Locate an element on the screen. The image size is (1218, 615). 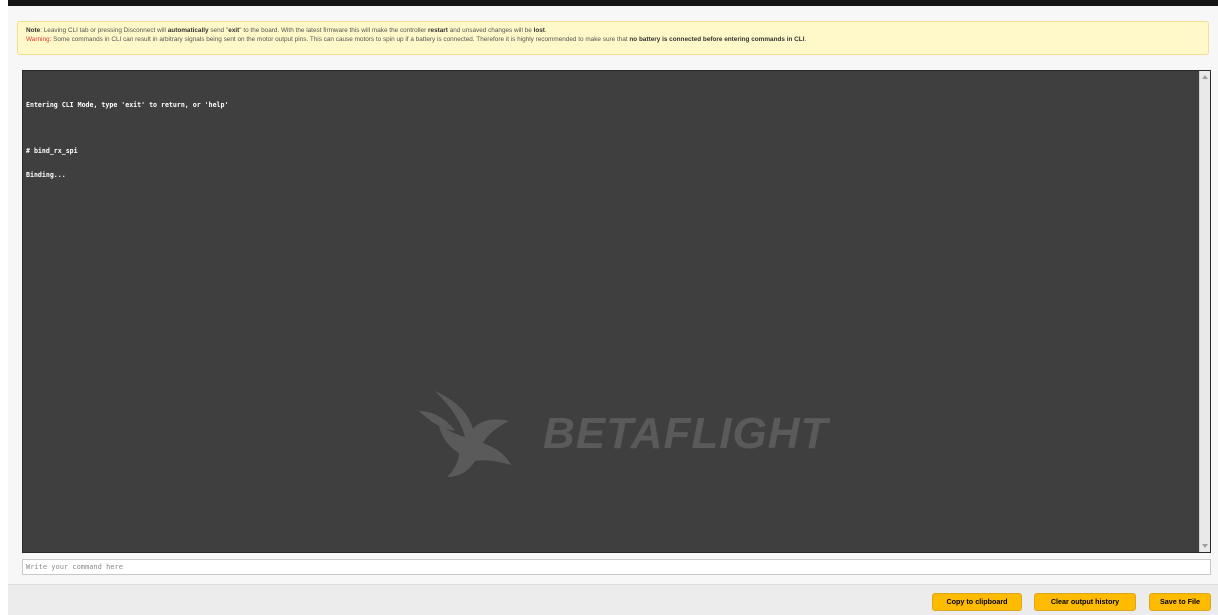
window-left-edge is located at coordinates (4, 307).